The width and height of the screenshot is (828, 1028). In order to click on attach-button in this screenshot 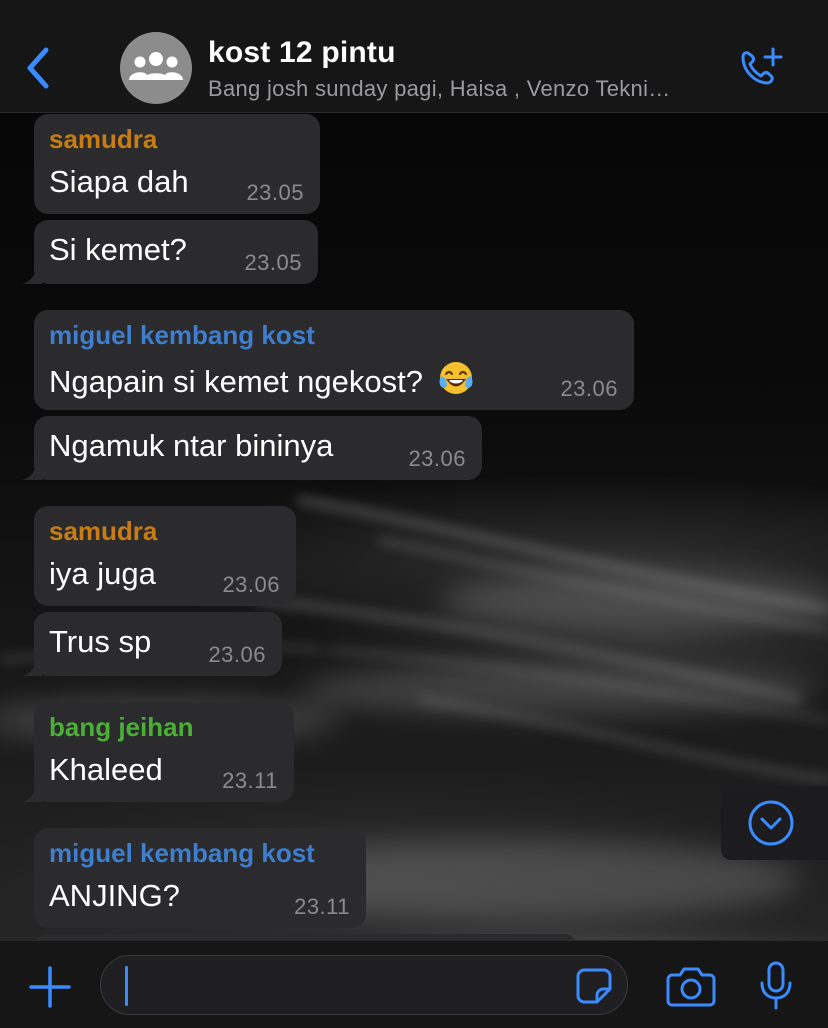, I will do `click(50, 987)`.